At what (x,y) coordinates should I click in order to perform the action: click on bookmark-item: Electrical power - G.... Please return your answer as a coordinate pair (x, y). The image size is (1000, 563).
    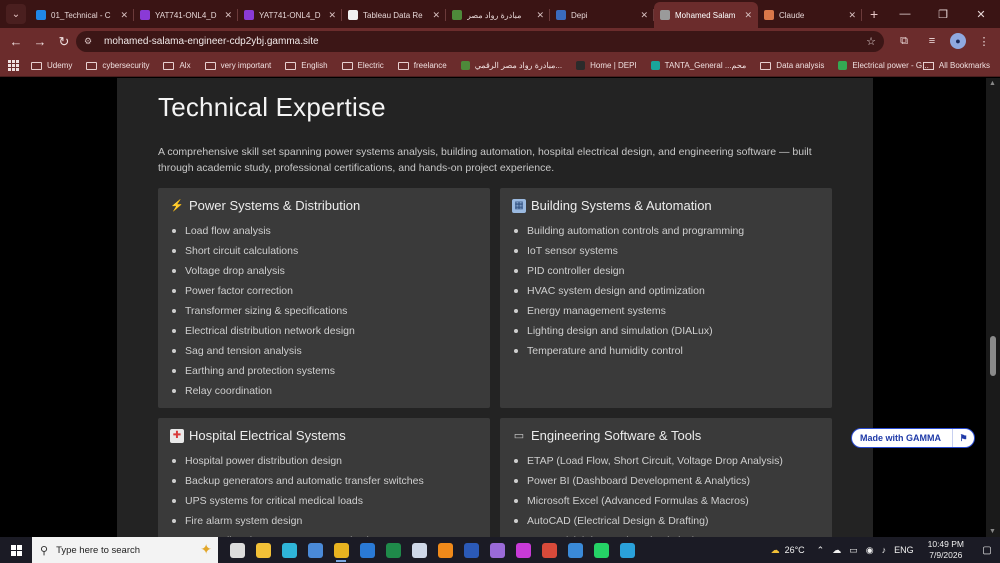
    Looking at the image, I should click on (883, 65).